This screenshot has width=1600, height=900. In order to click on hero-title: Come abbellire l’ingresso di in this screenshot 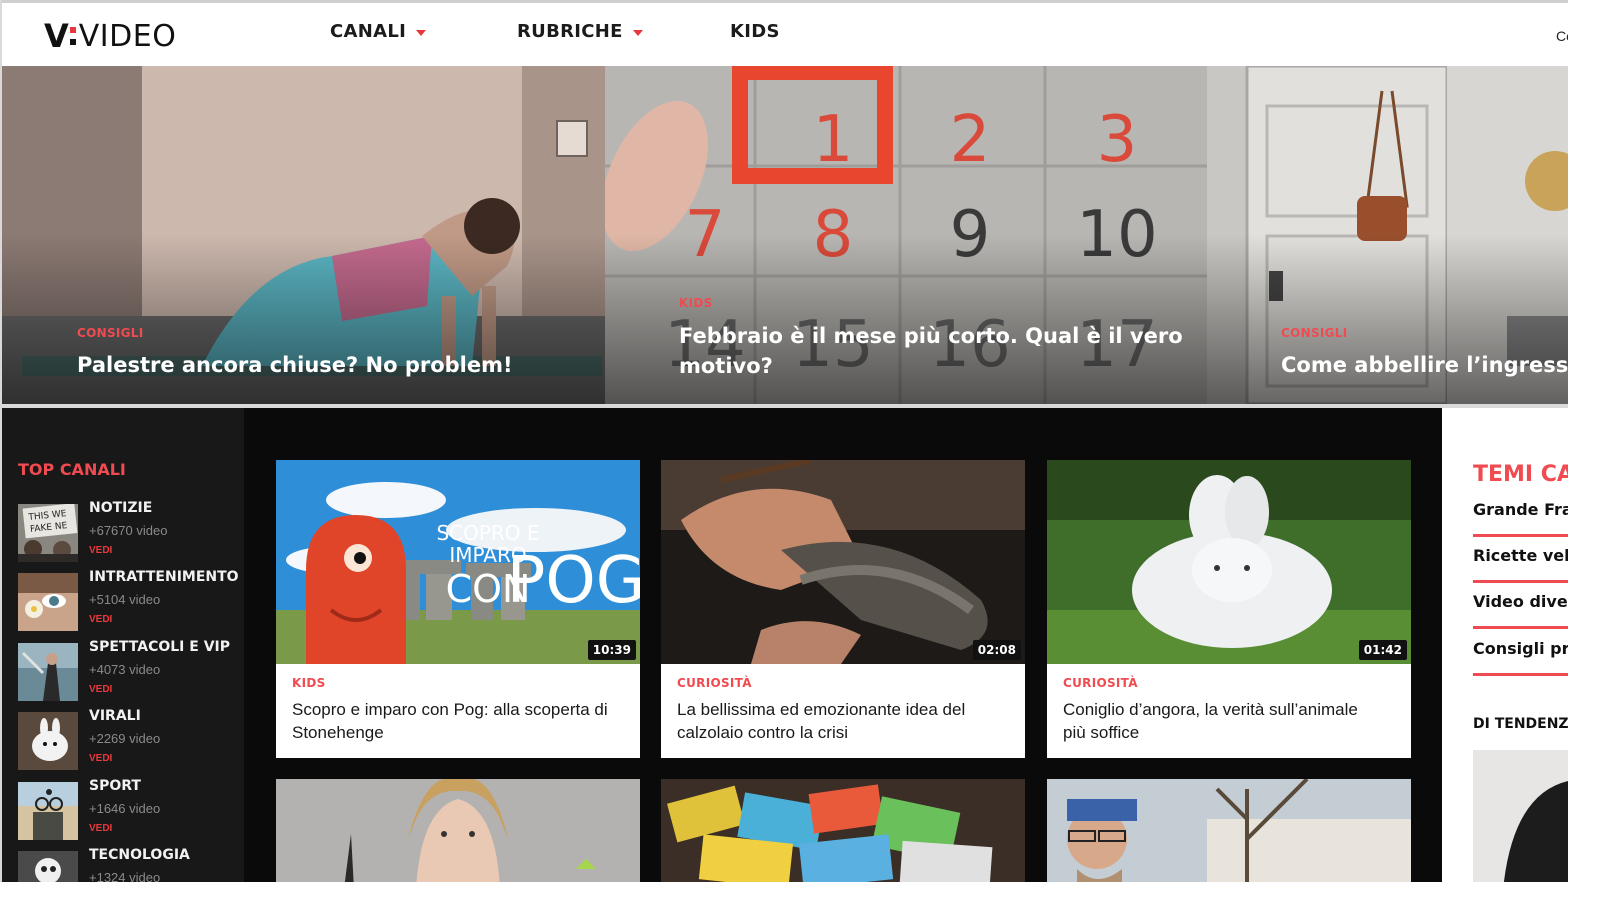, I will do `click(1424, 365)`.